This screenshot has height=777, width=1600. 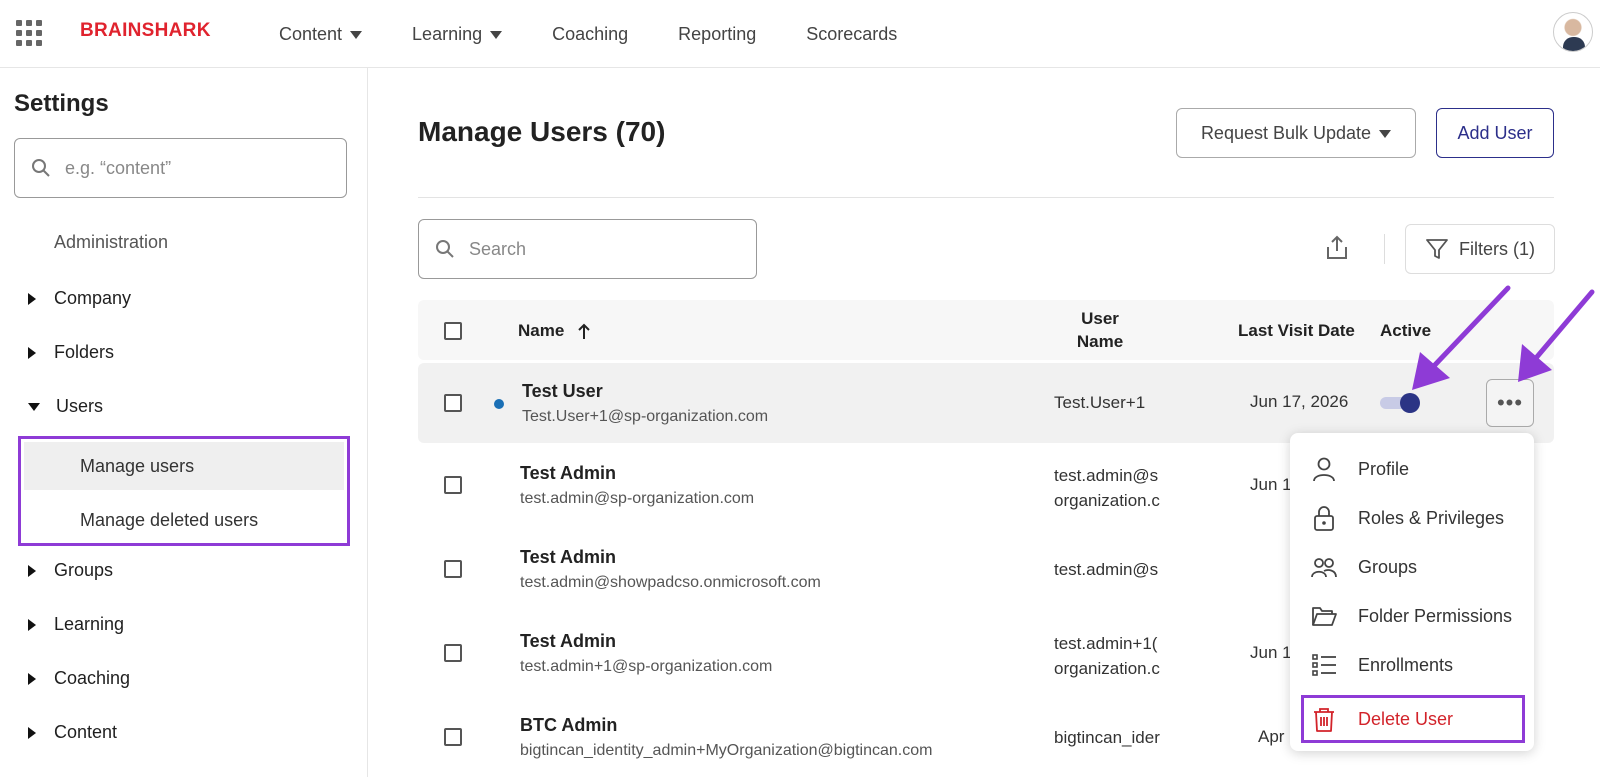 What do you see at coordinates (1106, 569) in the screenshot?
I see `user-username: test.admin@s` at bounding box center [1106, 569].